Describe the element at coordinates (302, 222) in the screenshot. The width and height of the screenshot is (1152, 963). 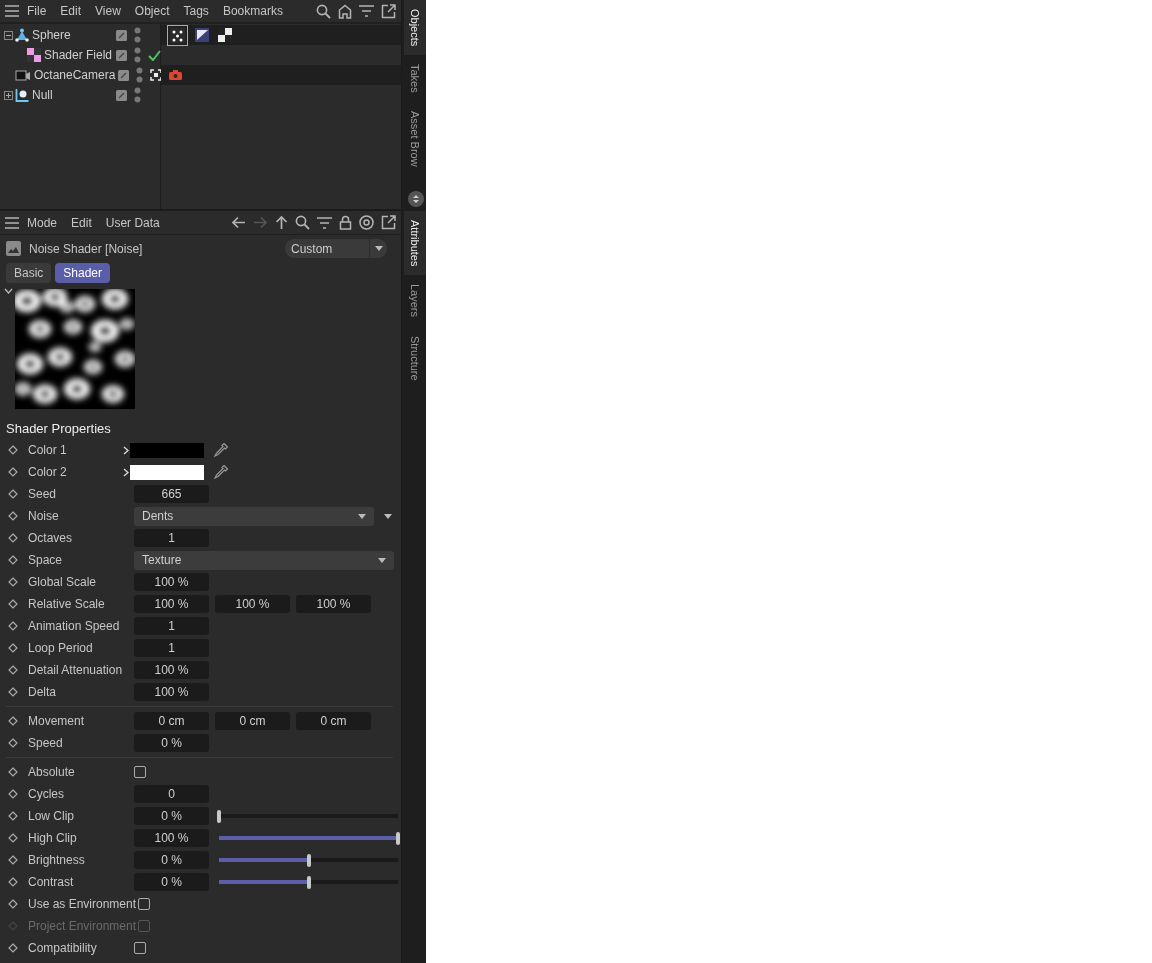
I see `search-icon` at that location.